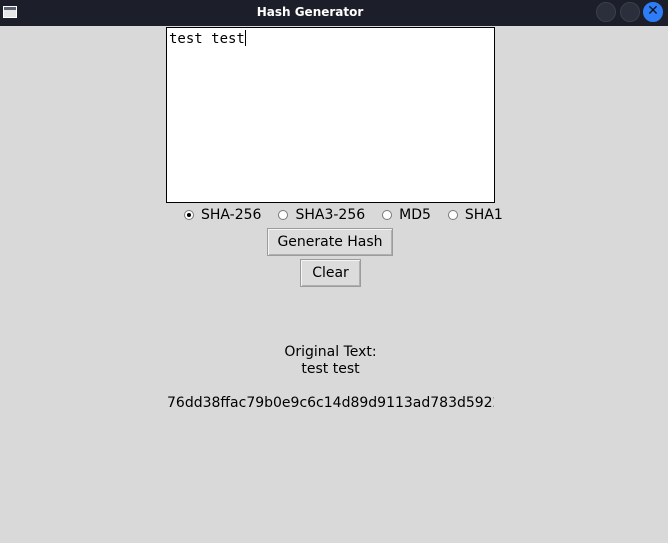  Describe the element at coordinates (483, 215) in the screenshot. I see `radio-label: SHA1` at that location.